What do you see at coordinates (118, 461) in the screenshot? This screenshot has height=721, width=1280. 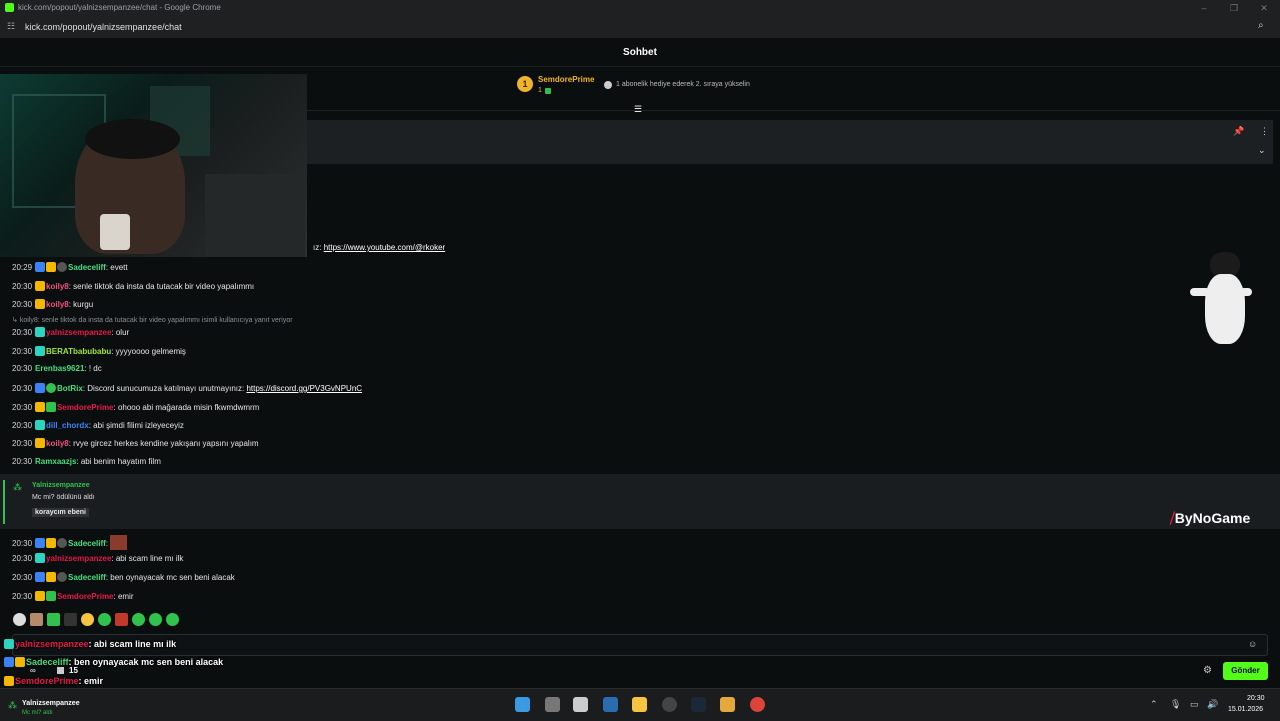 I see `message-text: : abi benim hayatım film` at bounding box center [118, 461].